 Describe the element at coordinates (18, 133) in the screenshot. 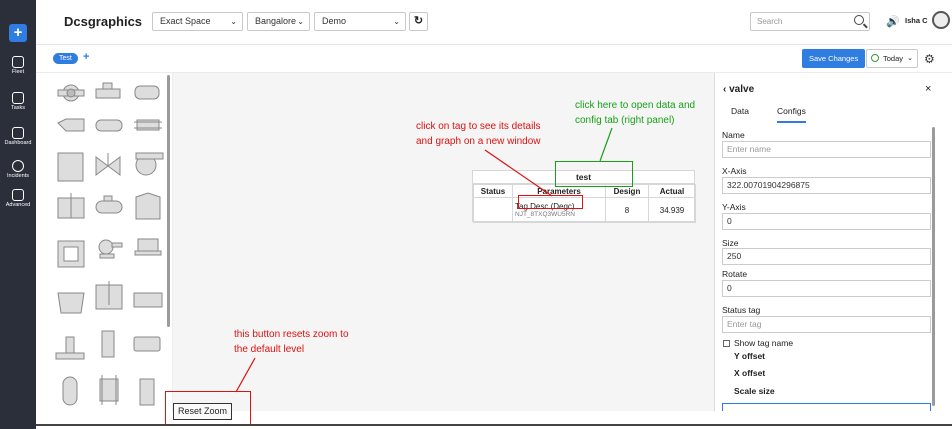

I see `dashboard-icon` at that location.